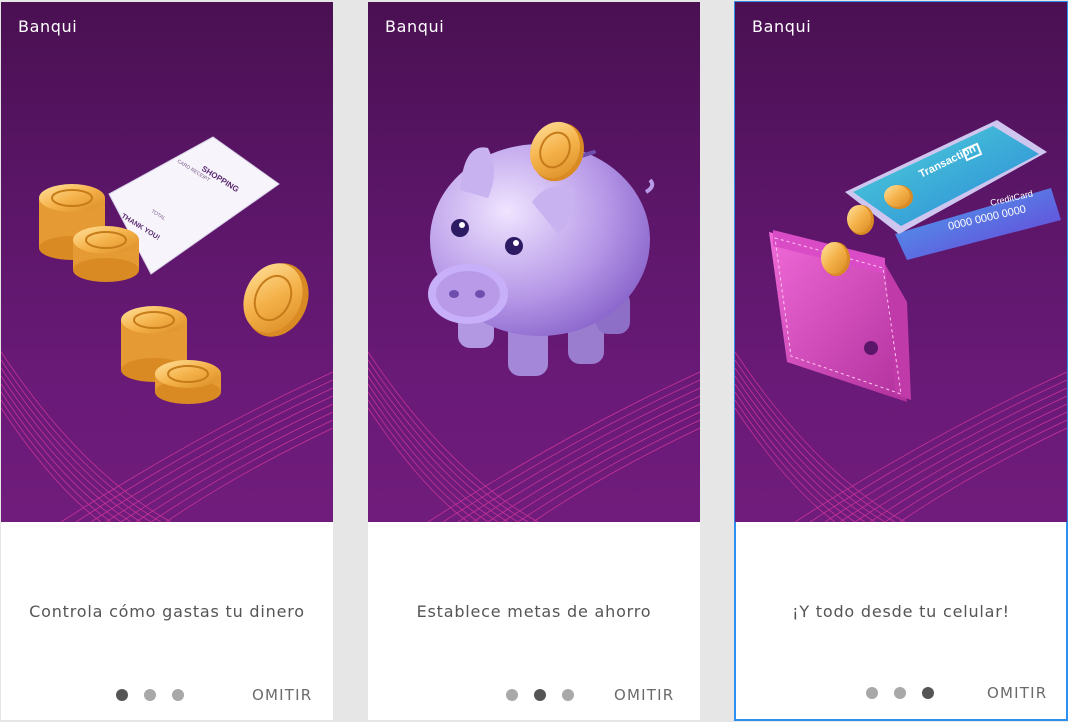  Describe the element at coordinates (541, 260) in the screenshot. I see `piggy-bank-icon` at that location.